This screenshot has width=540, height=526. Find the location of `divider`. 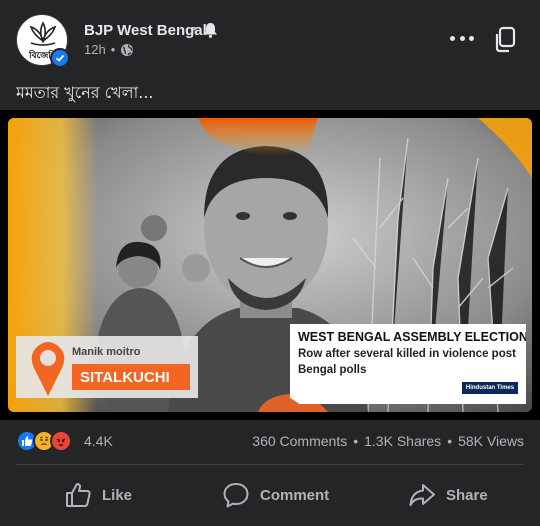

divider is located at coordinates (270, 464).